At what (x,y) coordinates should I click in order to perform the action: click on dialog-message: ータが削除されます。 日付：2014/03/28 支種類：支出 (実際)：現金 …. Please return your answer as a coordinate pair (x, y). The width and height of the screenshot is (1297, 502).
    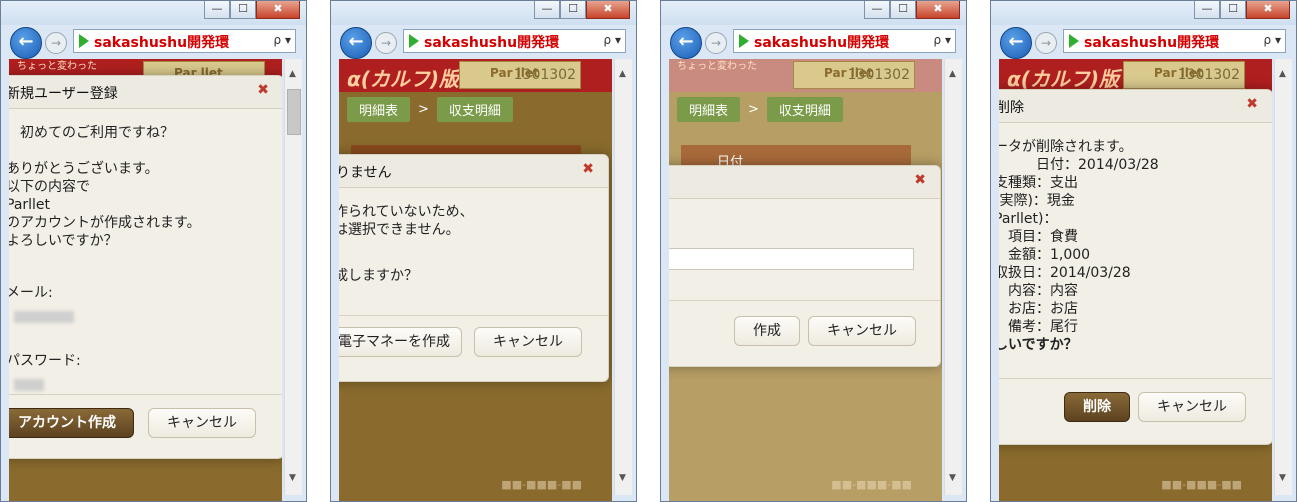
    Looking at the image, I should click on (1131, 246).